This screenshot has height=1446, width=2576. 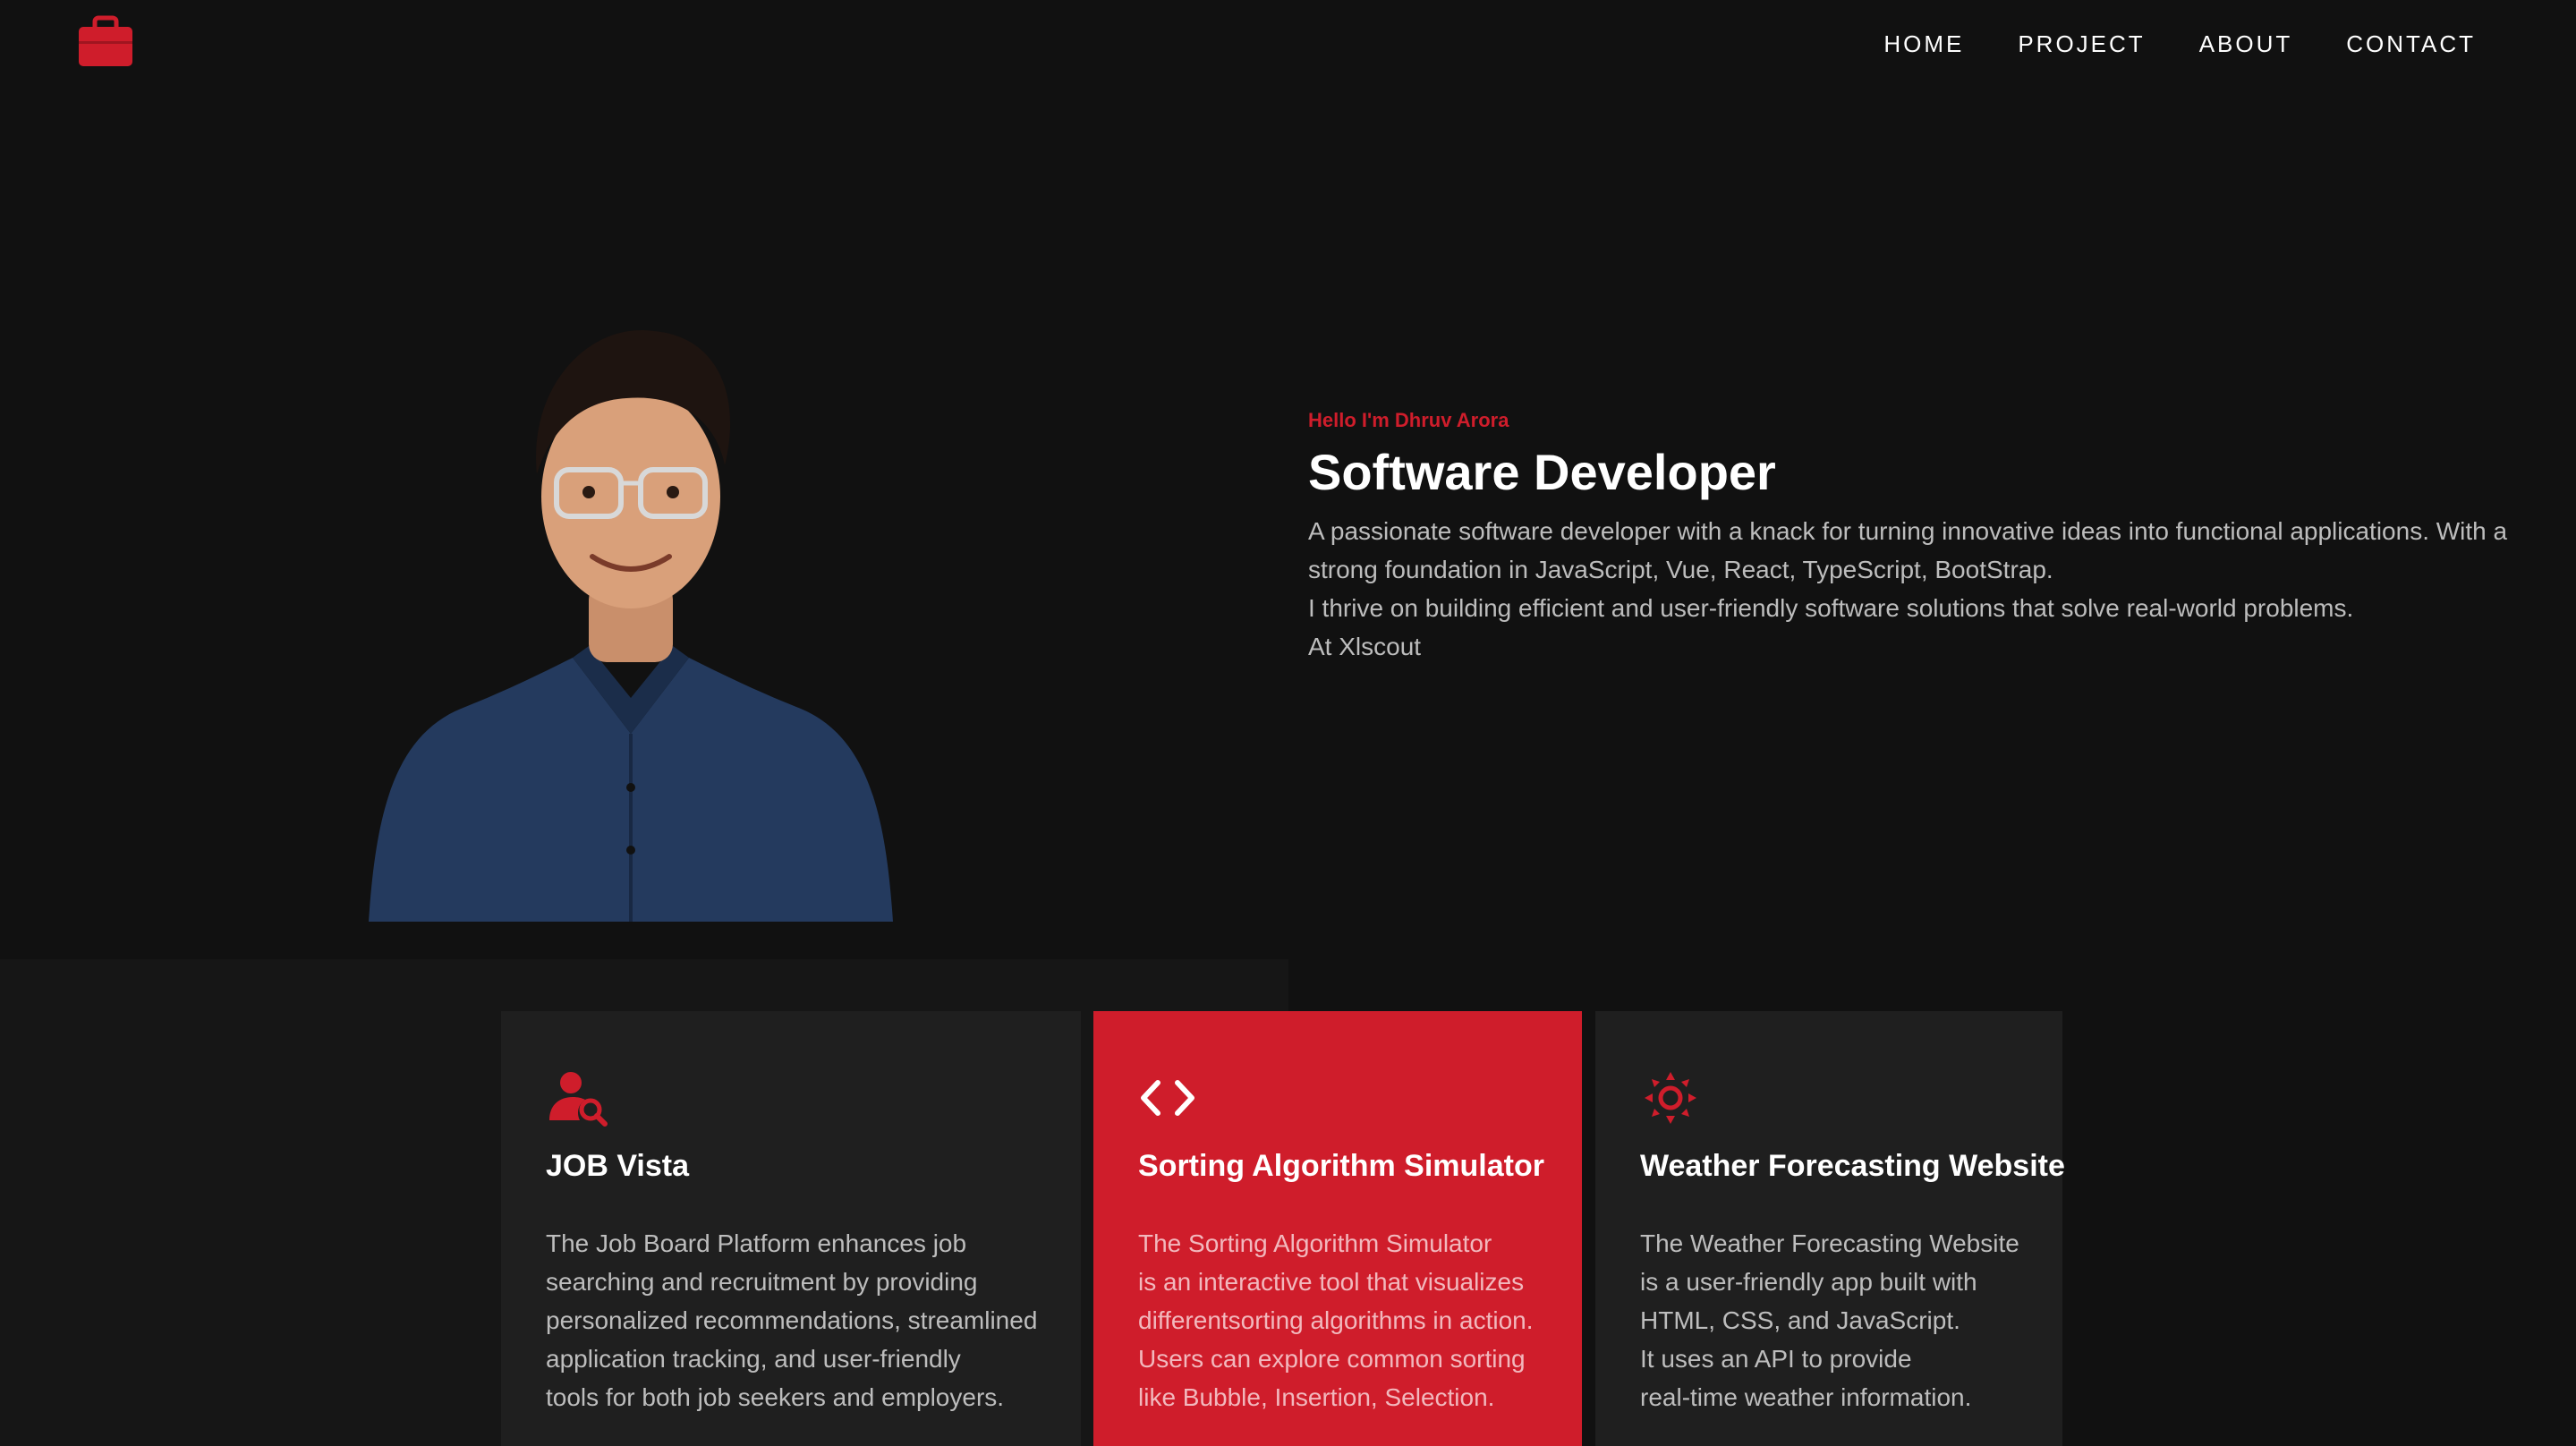 What do you see at coordinates (1806, 1397) in the screenshot?
I see `description-line: real-time weather information.` at bounding box center [1806, 1397].